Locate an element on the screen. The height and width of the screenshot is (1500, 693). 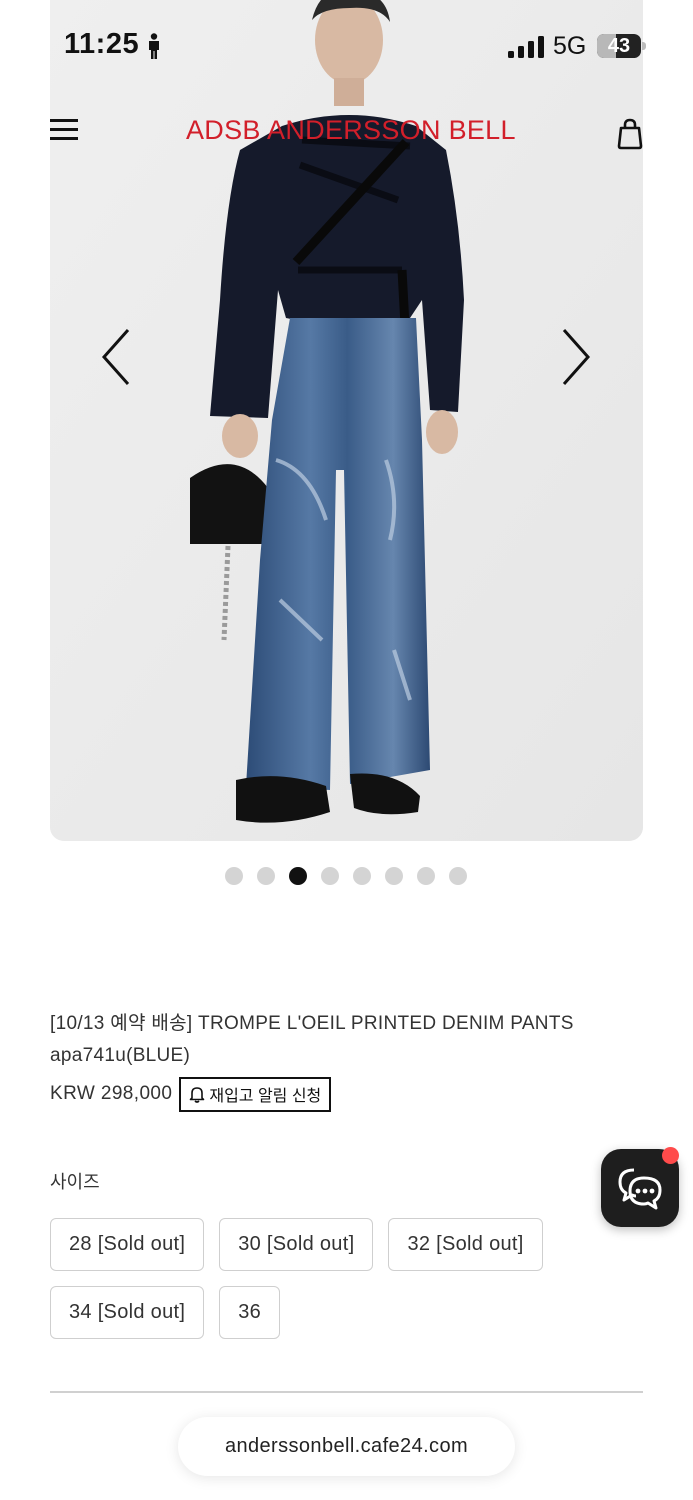
size-label: 사이즈 is located at coordinates (75, 1182).